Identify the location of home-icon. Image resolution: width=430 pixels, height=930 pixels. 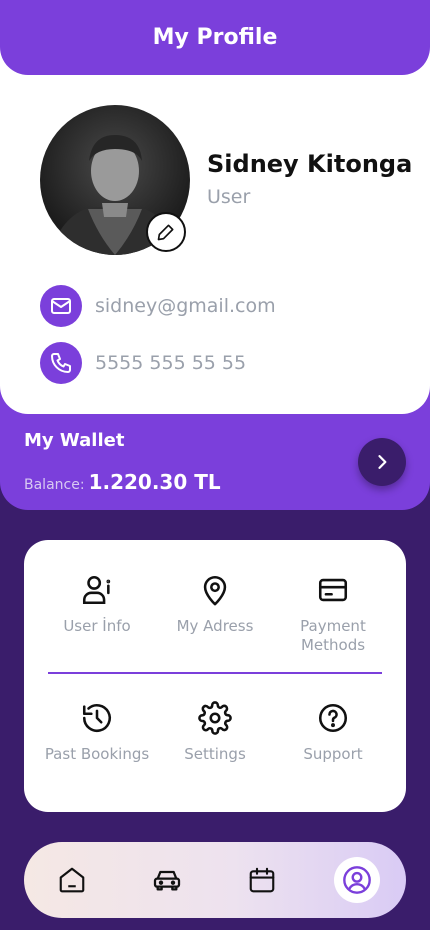
(72, 880).